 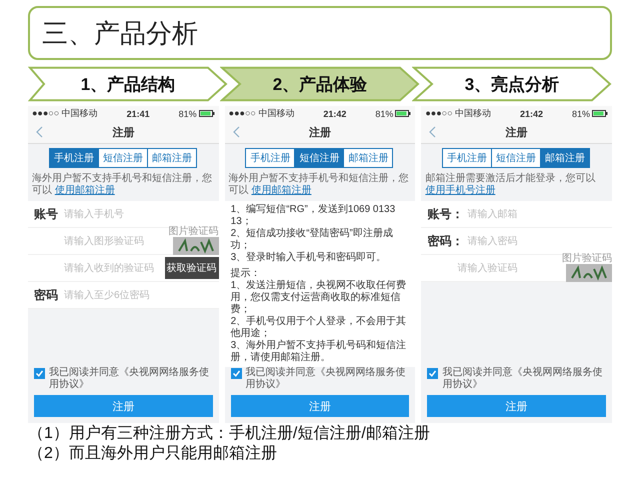 What do you see at coordinates (510, 185) in the screenshot?
I see `notice-text: 邮箱注册需要激活后才能登录，您可以 使用手机号注册` at bounding box center [510, 185].